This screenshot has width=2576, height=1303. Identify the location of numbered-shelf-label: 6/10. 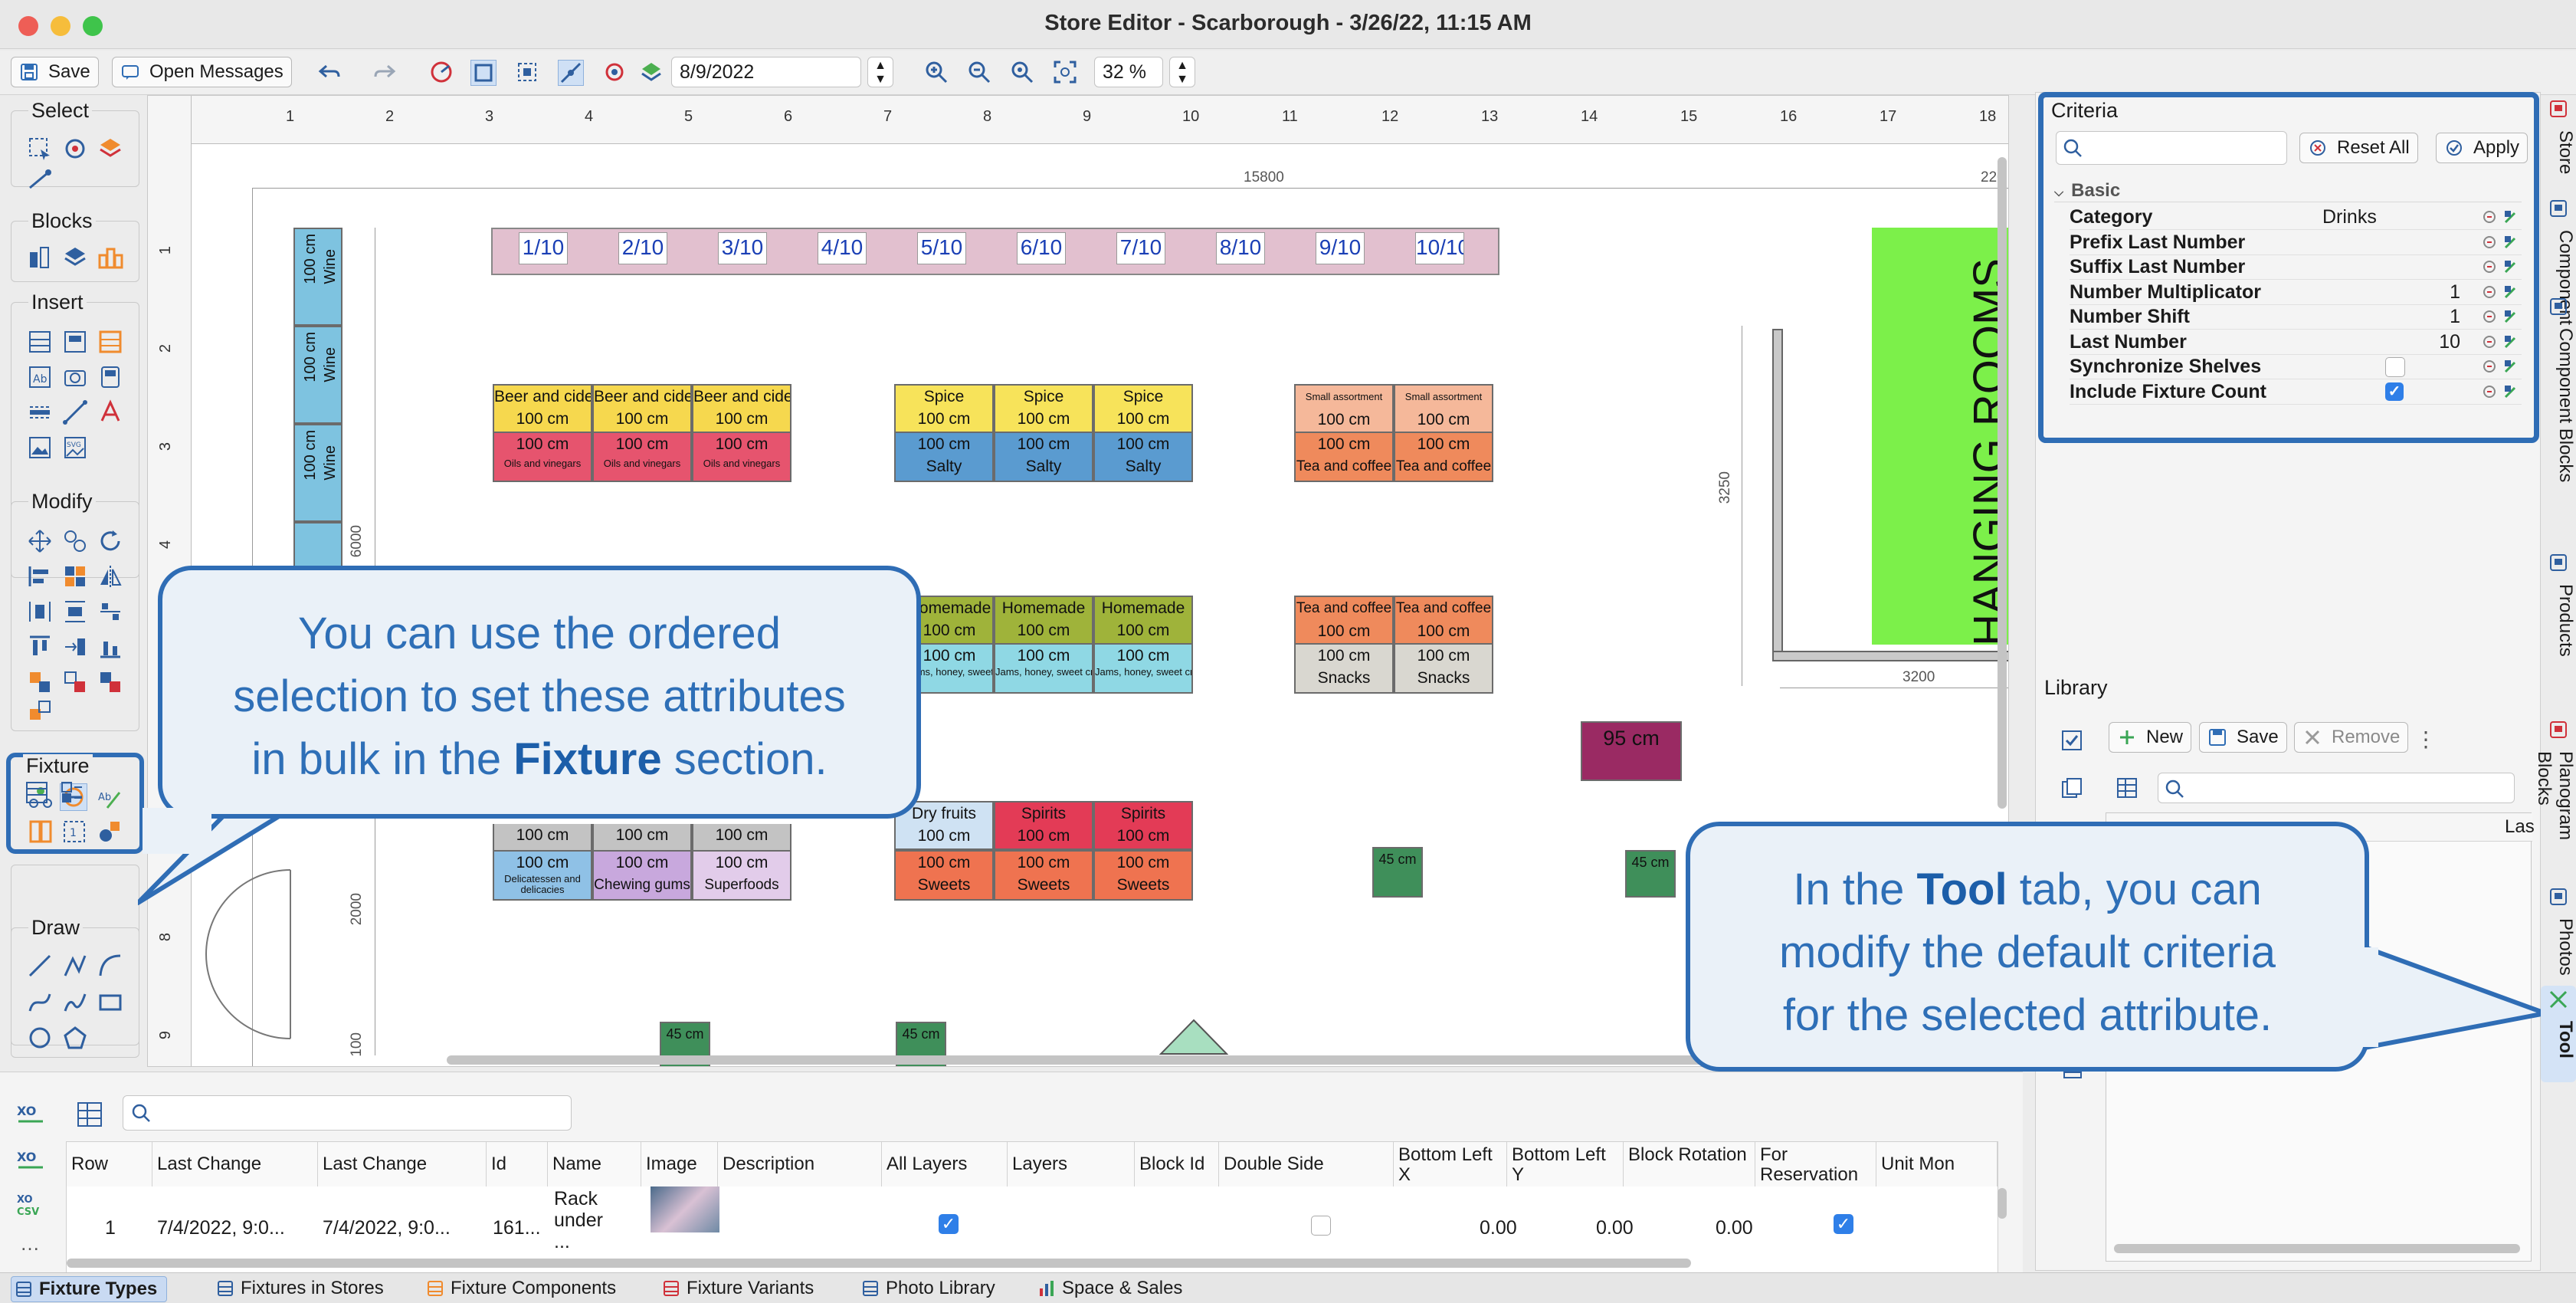
(1041, 248).